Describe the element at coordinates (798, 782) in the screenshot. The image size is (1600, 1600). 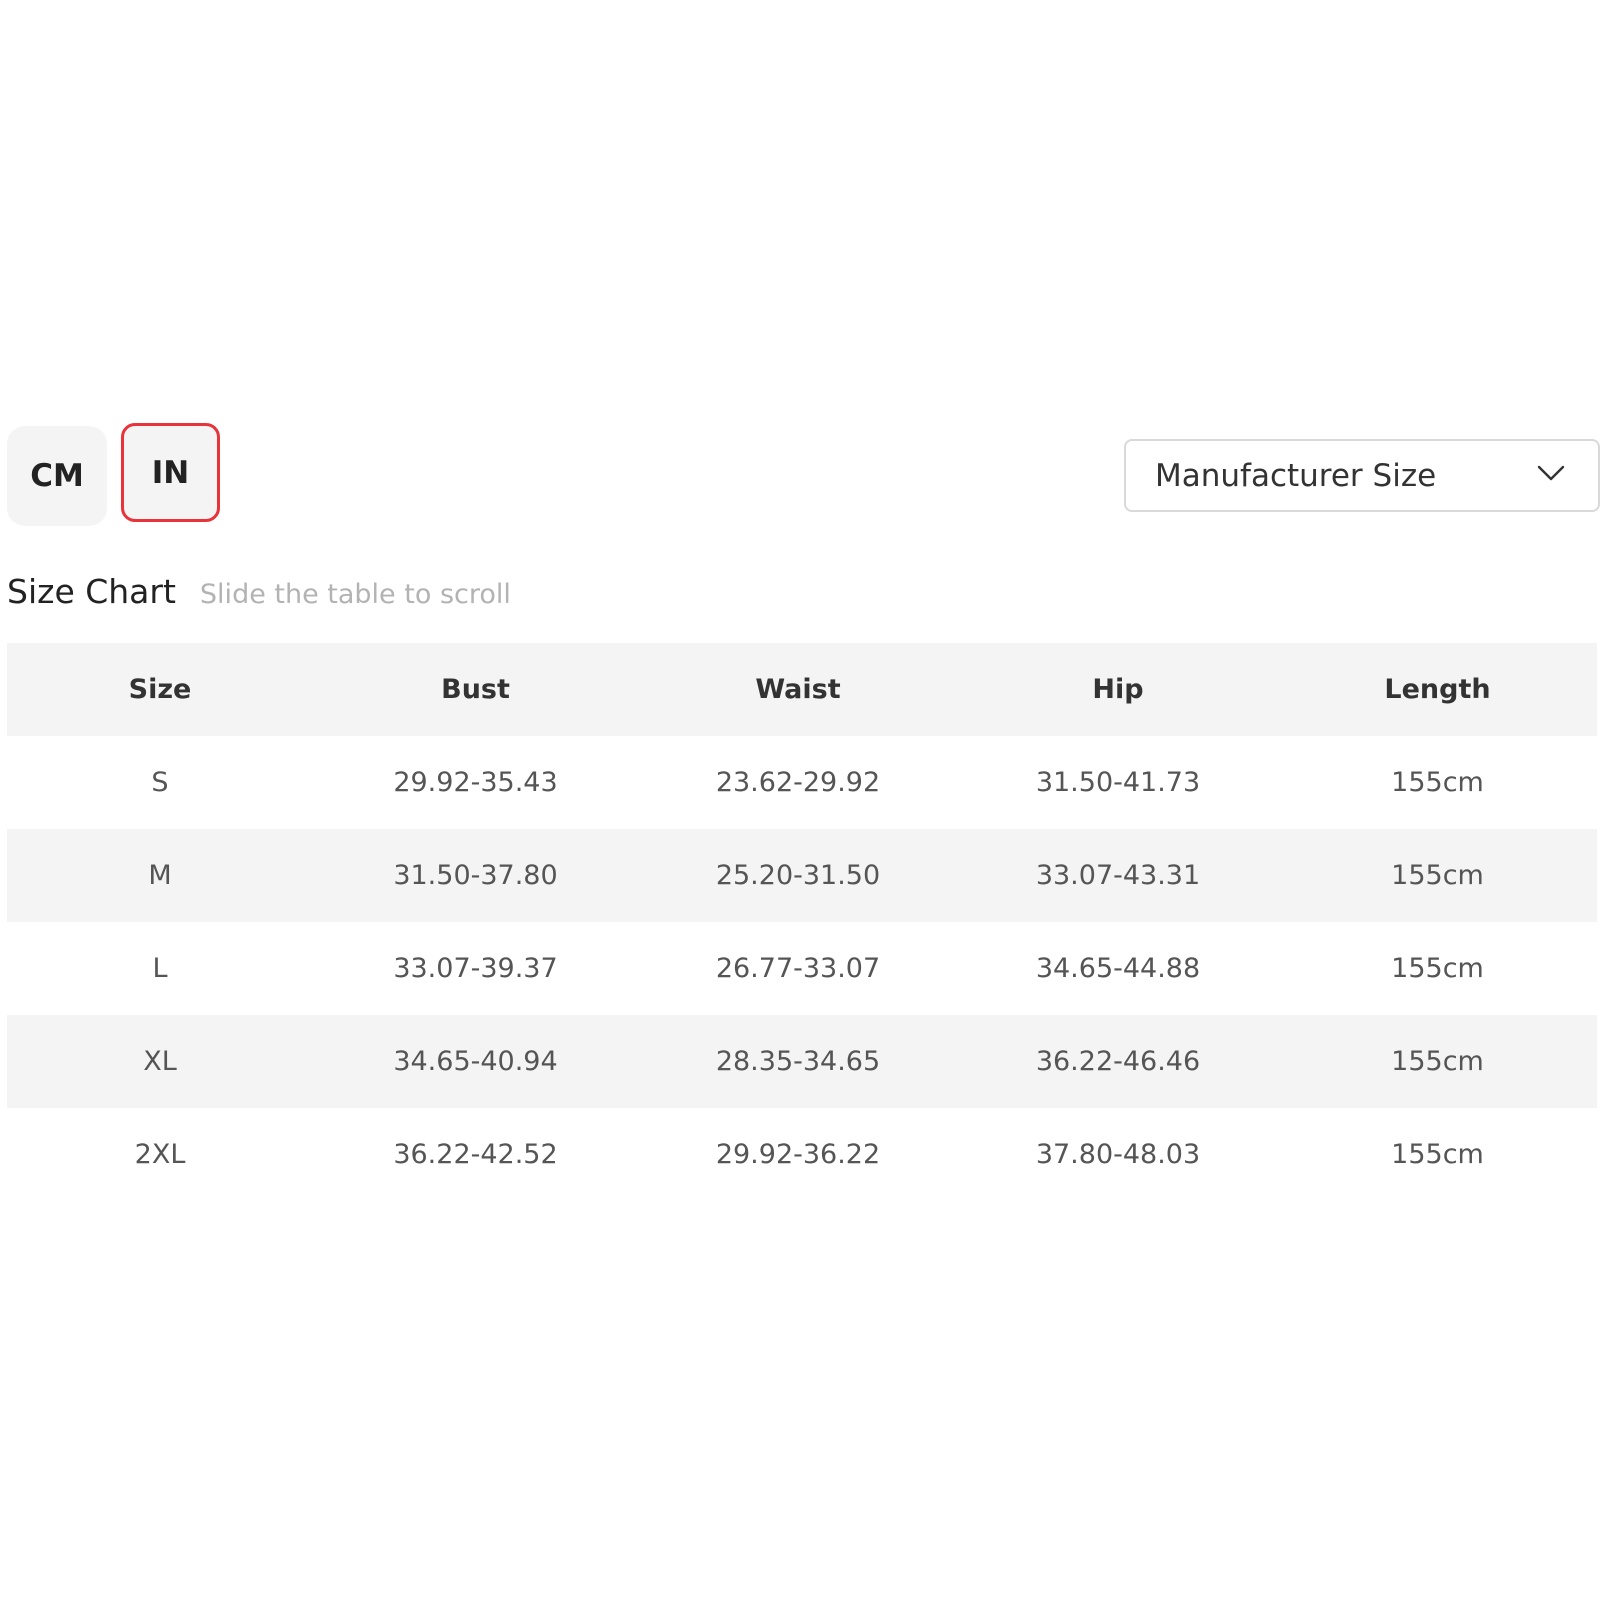
I see `table-cell: 23.62-29.92` at that location.